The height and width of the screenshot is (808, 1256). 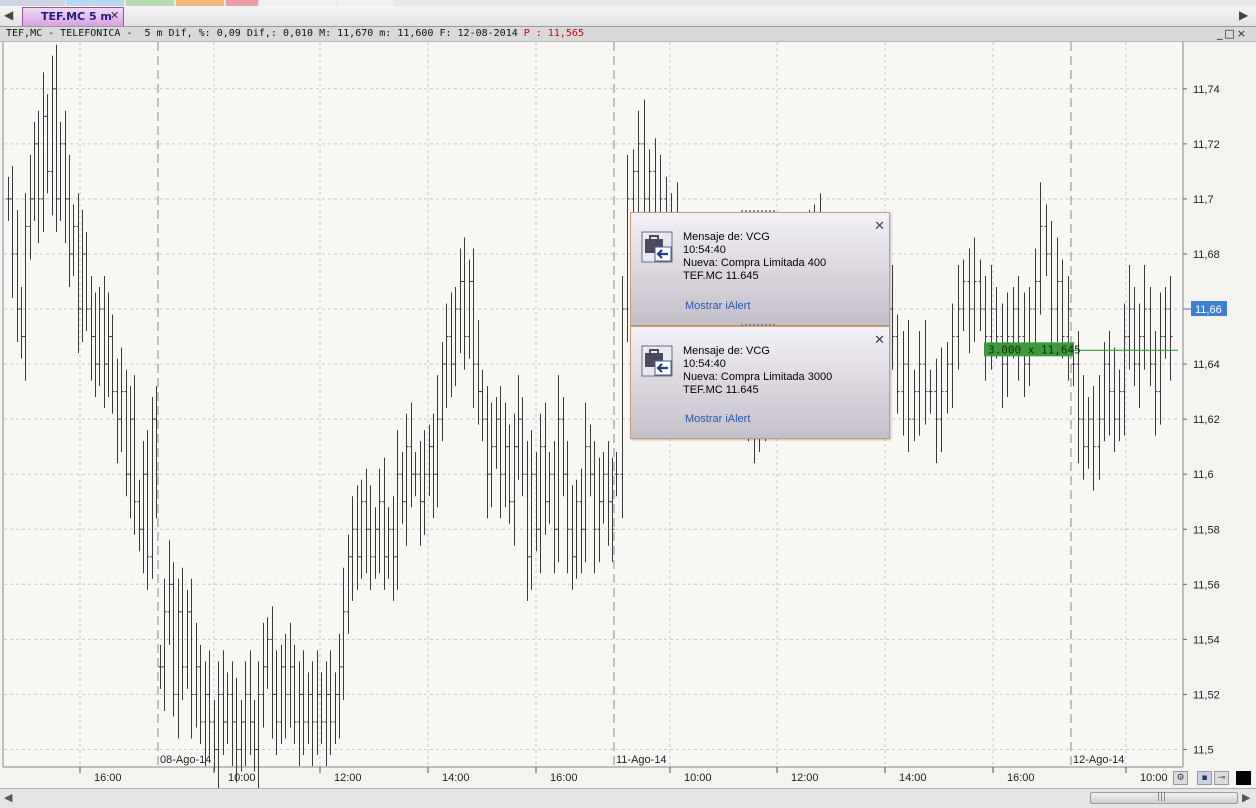 I want to click on date-marker-label: 12-Ago-14, so click(x=1098, y=760).